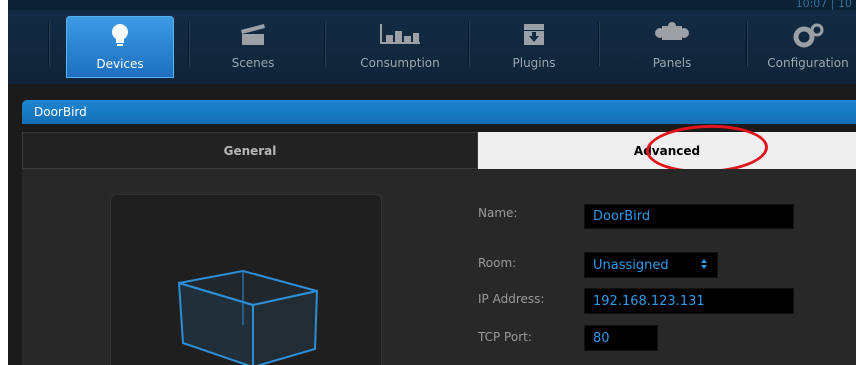 This screenshot has width=856, height=365. Describe the element at coordinates (439, 112) in the screenshot. I see `panel-title: DoorBird` at that location.